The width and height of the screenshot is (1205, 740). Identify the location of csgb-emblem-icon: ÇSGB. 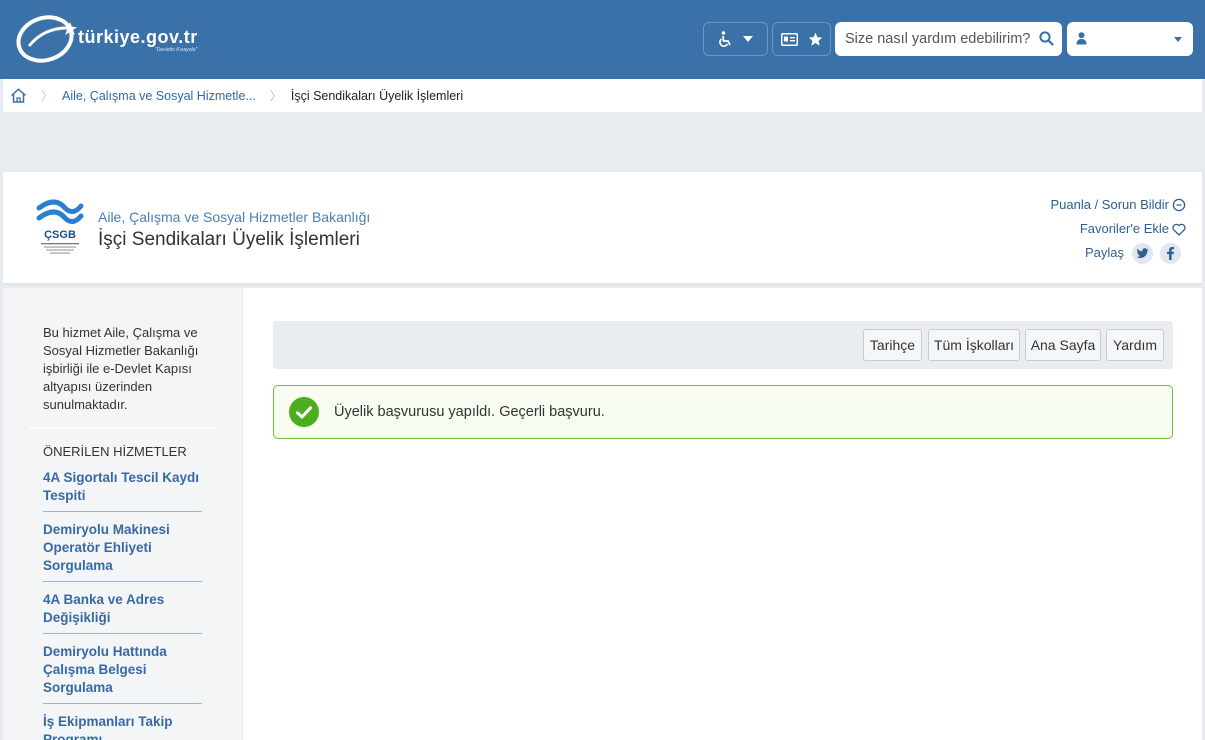
(60, 226).